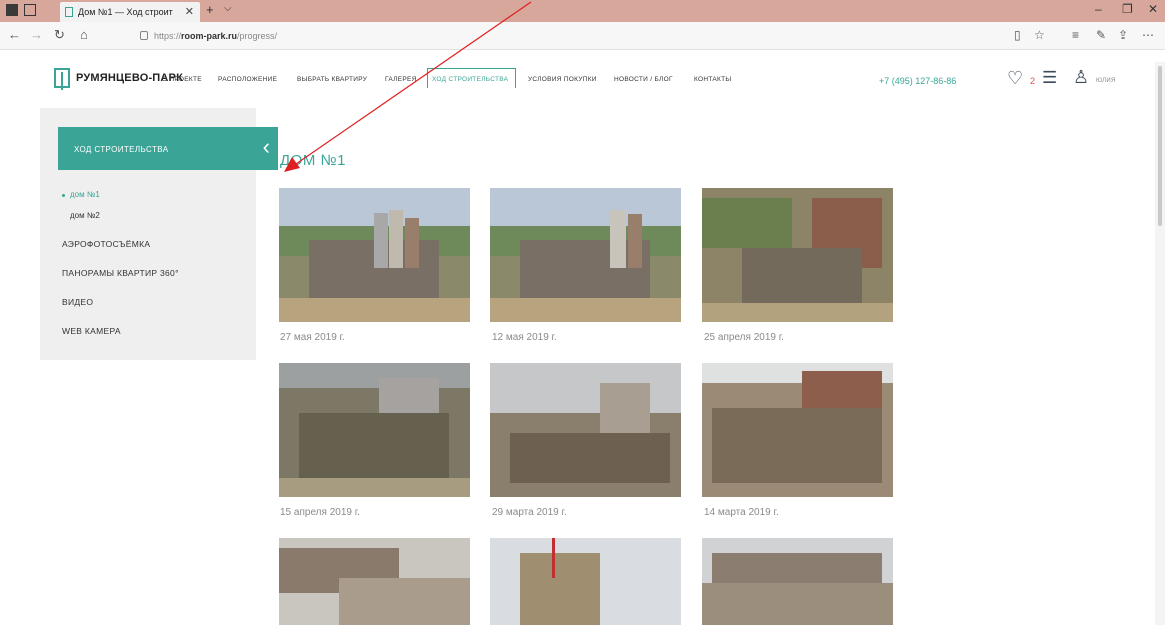 Image resolution: width=1165 pixels, height=625 pixels. I want to click on tab-dropdown-icon: ⌵, so click(228, 8).